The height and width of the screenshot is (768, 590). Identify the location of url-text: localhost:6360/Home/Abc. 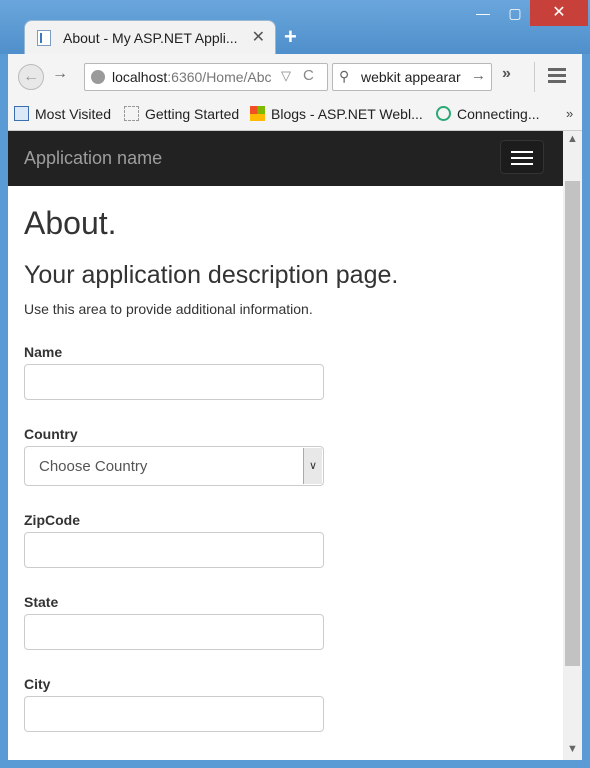
(194, 77).